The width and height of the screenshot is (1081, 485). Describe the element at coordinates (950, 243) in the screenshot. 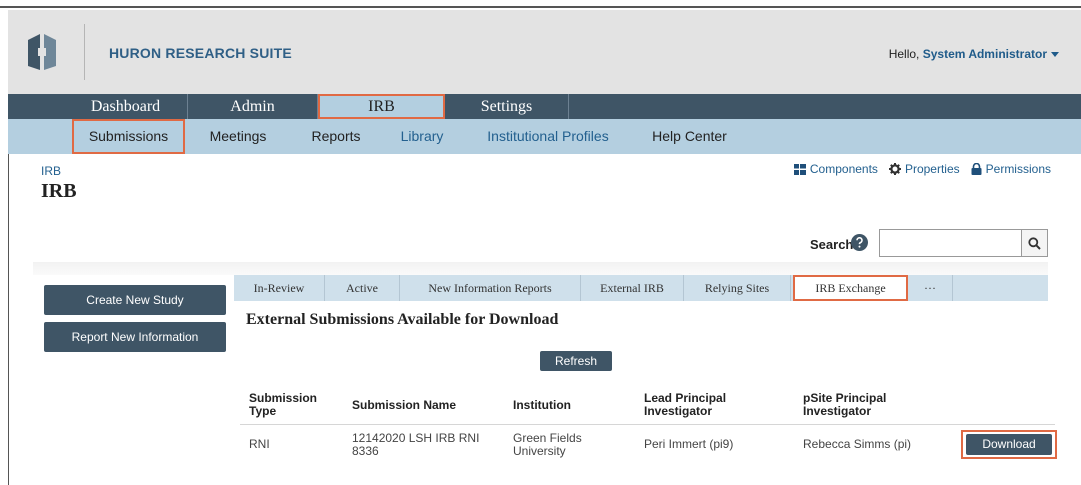

I see `search-input` at that location.